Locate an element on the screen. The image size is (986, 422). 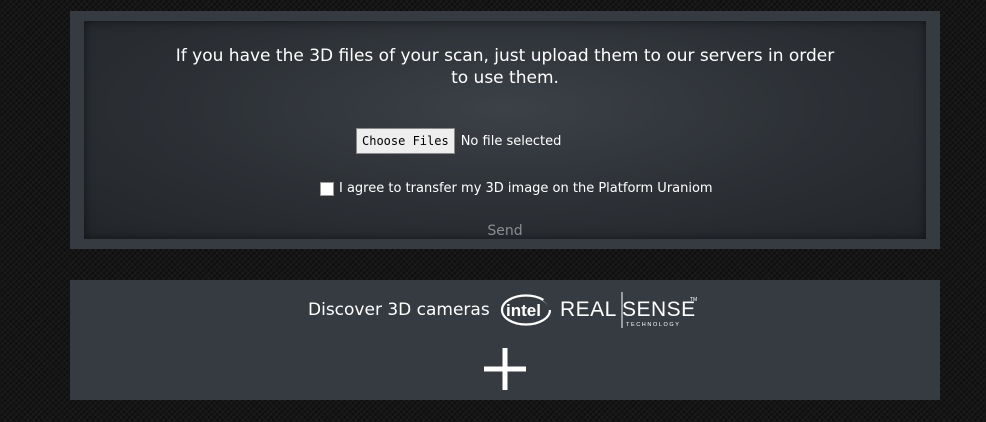
svg-text: TM is located at coordinates (693, 300).